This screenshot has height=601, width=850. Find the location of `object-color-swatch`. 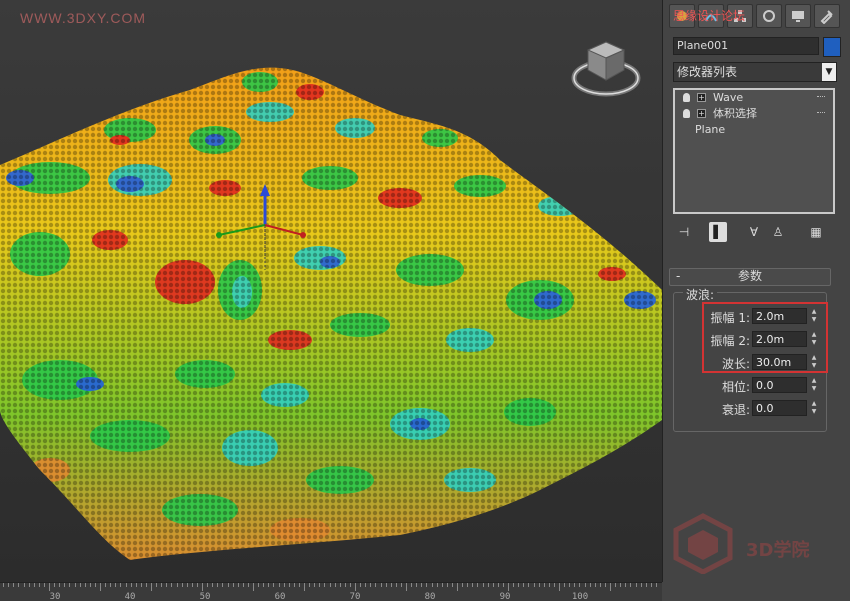

object-color-swatch is located at coordinates (832, 47).